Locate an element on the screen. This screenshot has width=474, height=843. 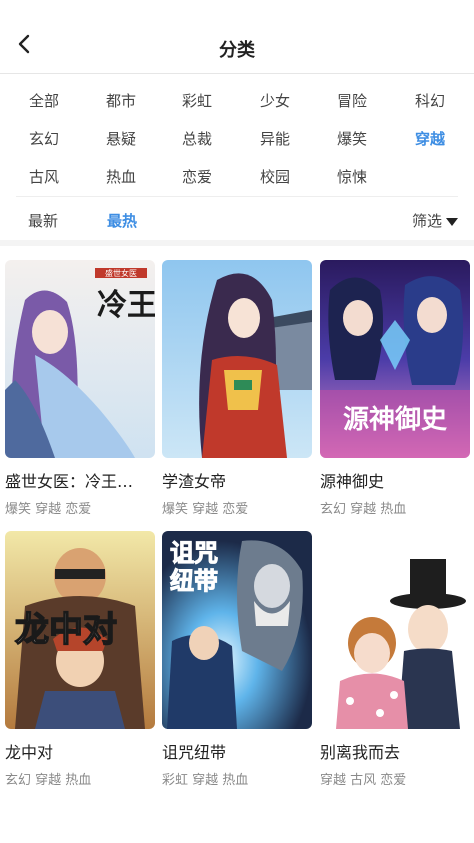
genre-campus: 校园 is located at coordinates (275, 176).